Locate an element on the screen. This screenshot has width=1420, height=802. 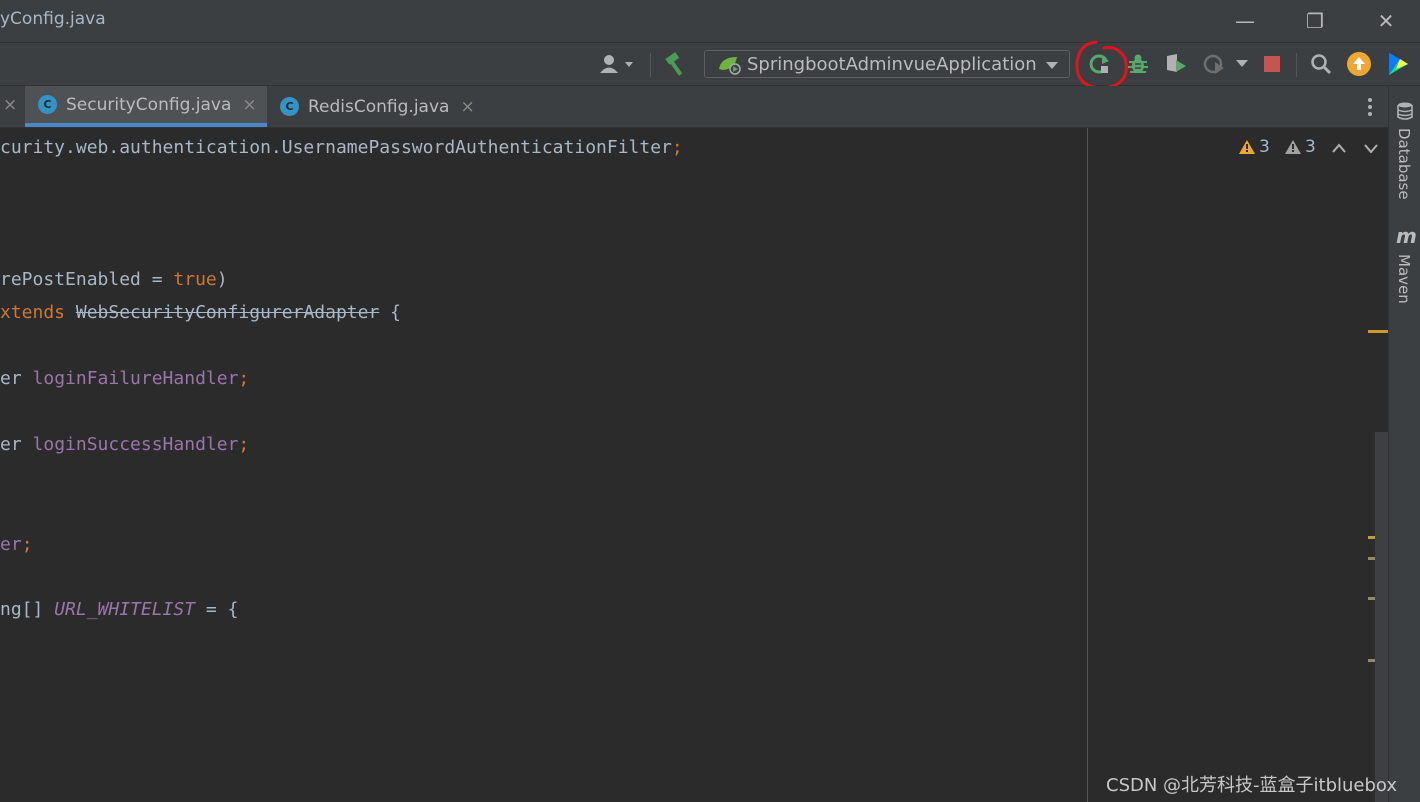
warnings-counter: 3 is located at coordinates (1254, 147).